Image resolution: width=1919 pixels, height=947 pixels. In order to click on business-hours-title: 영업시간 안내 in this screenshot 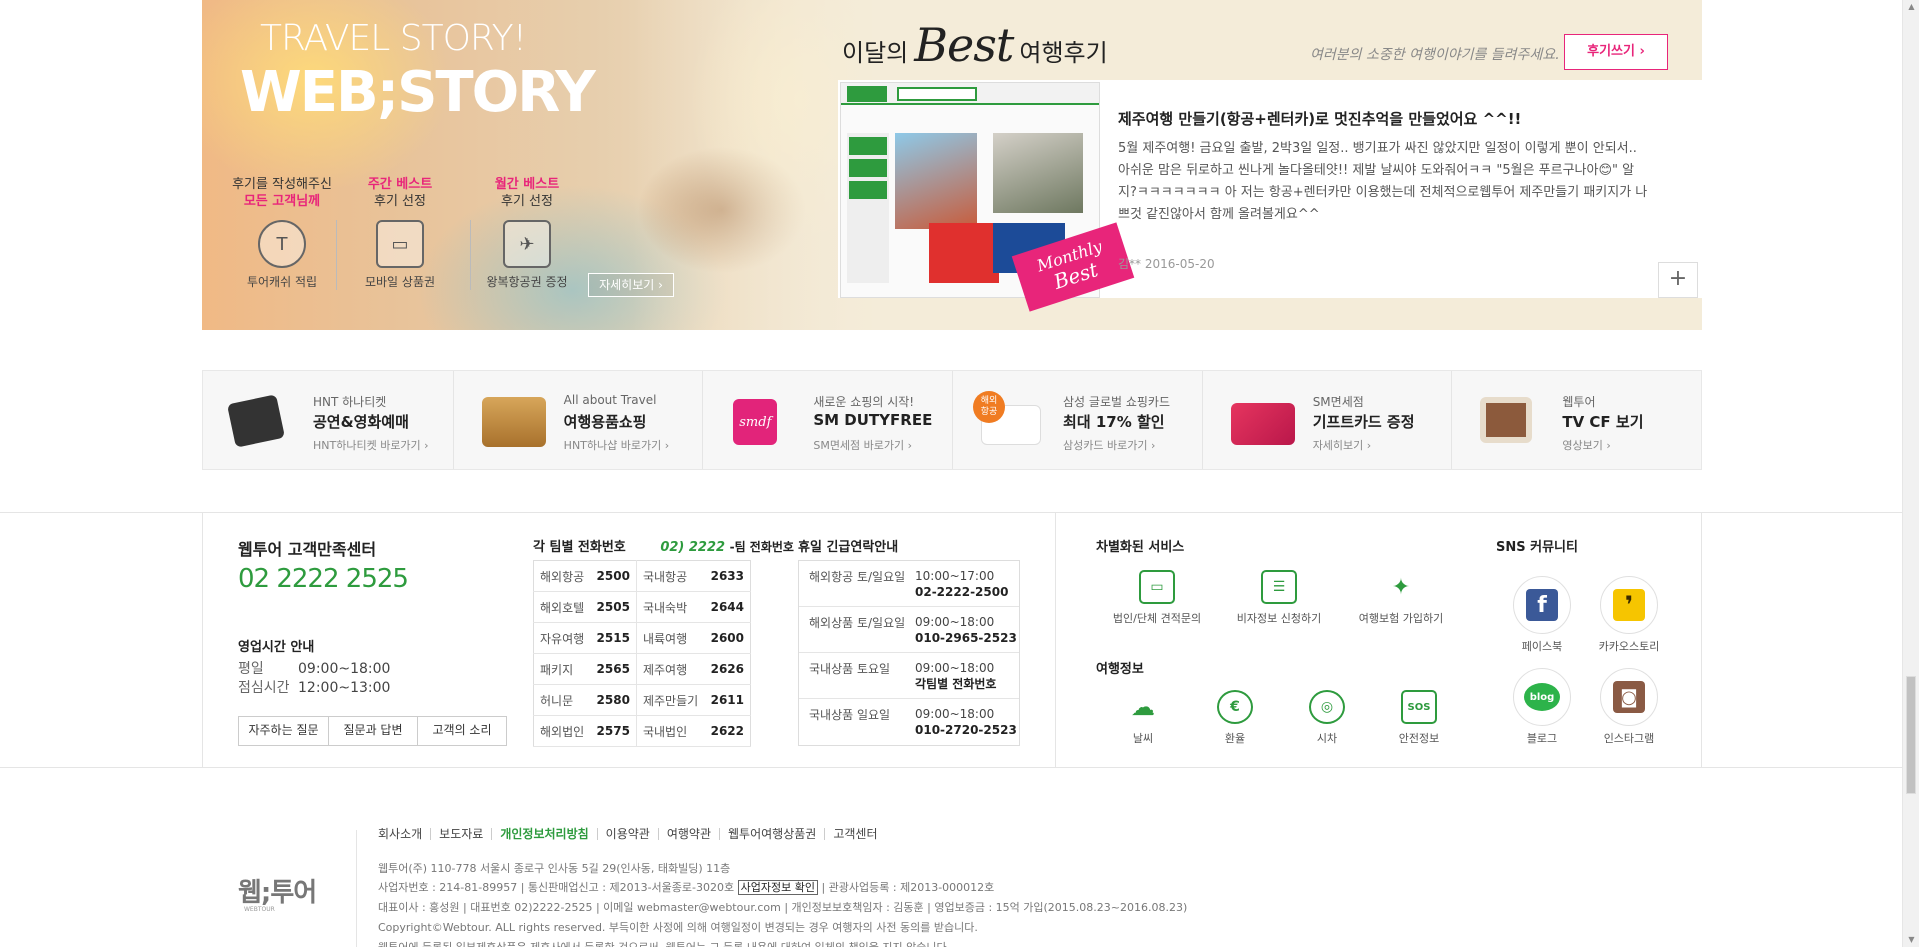, I will do `click(276, 647)`.